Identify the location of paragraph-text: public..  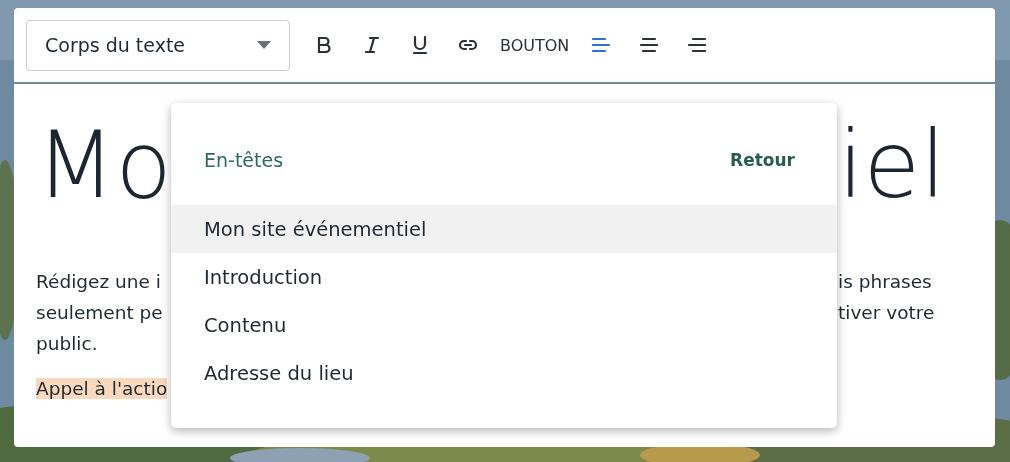
(67, 343).